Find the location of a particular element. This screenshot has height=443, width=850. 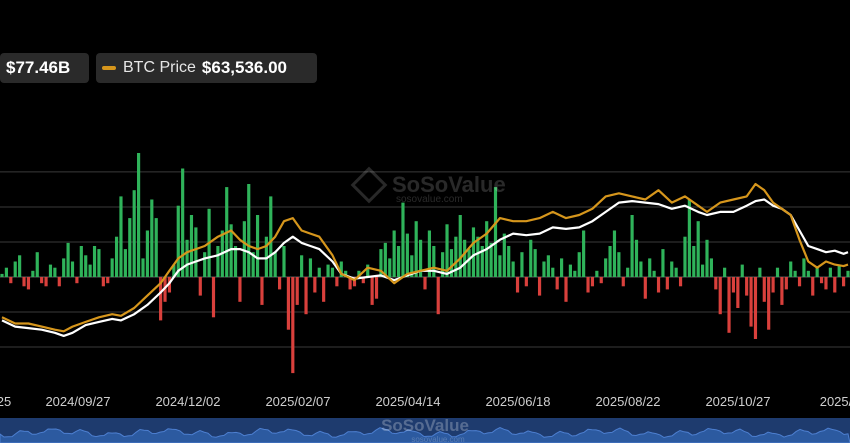

btc-price-label: BTC Price is located at coordinates (159, 67).